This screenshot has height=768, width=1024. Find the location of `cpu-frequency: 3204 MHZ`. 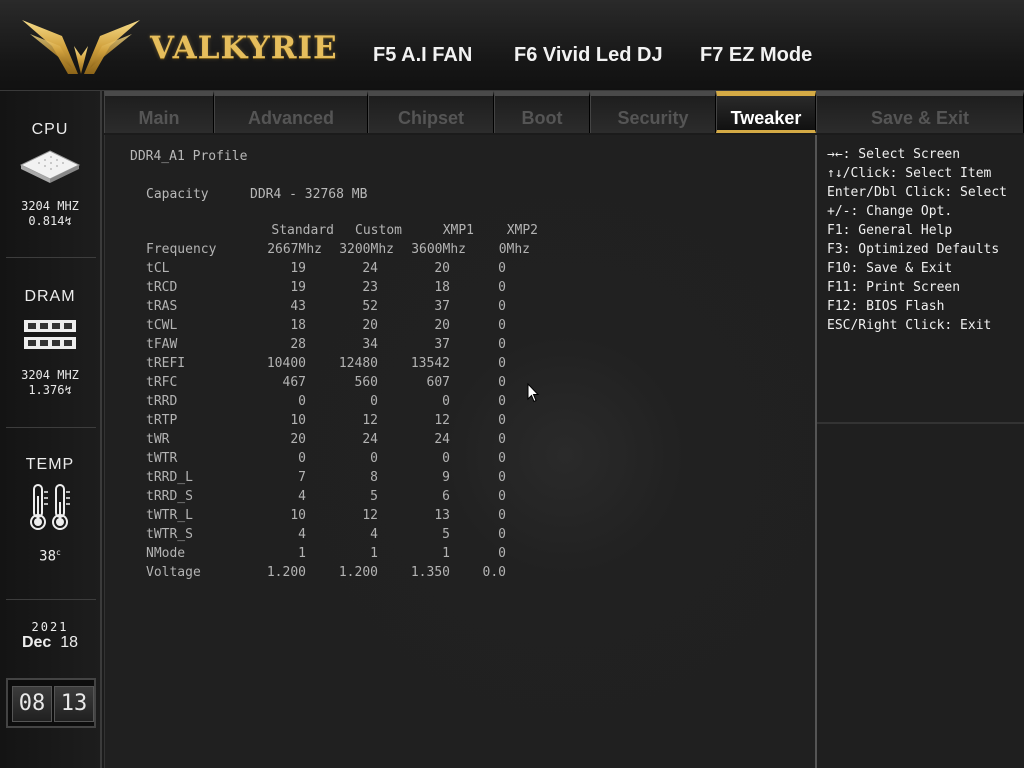

cpu-frequency: 3204 MHZ is located at coordinates (50, 206).